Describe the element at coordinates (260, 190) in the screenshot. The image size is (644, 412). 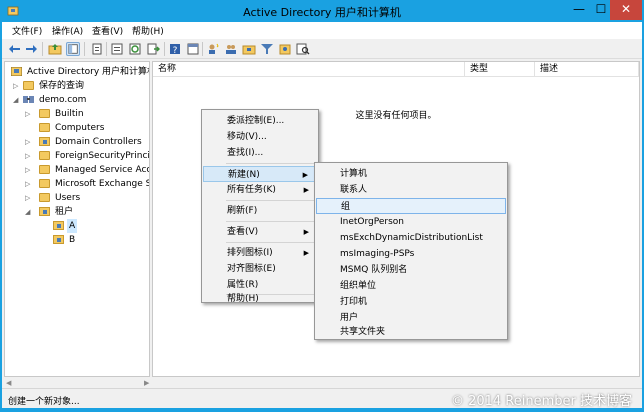
I see `menu-item-all-tasks: 所有任务(K) ▶` at that location.